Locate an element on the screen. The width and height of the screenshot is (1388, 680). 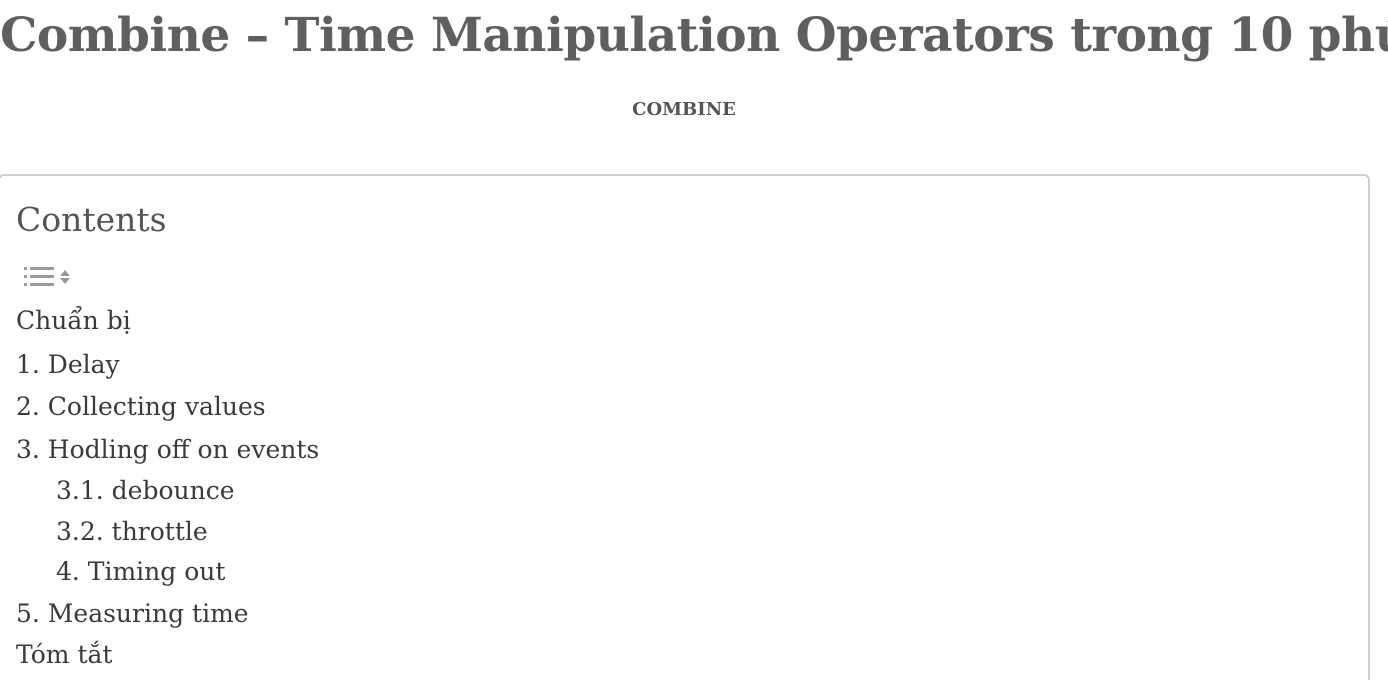
toc-toggle-button is located at coordinates (47, 277).